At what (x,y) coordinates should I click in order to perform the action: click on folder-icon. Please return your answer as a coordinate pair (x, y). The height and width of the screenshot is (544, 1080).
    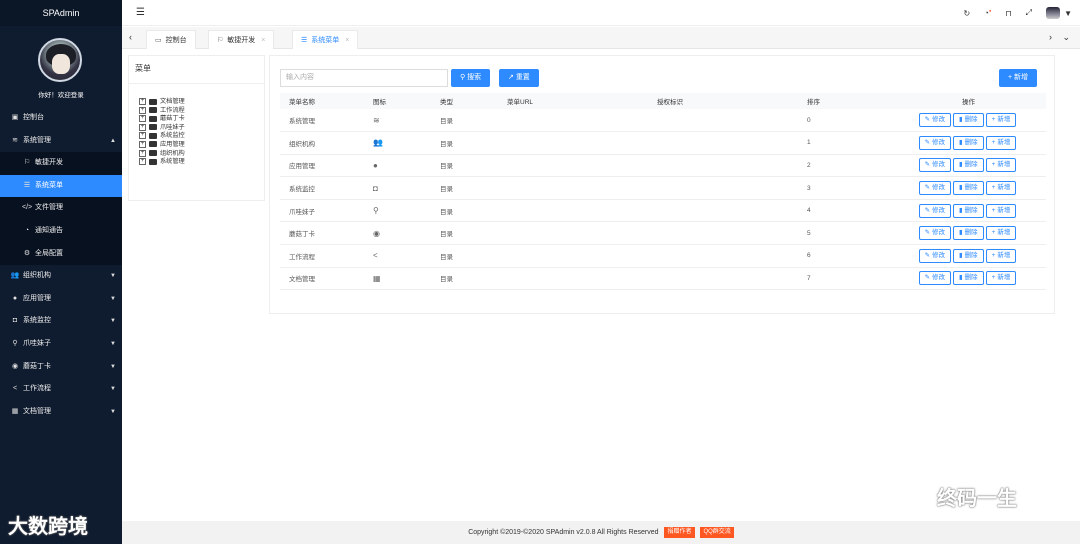
    Looking at the image, I should click on (153, 153).